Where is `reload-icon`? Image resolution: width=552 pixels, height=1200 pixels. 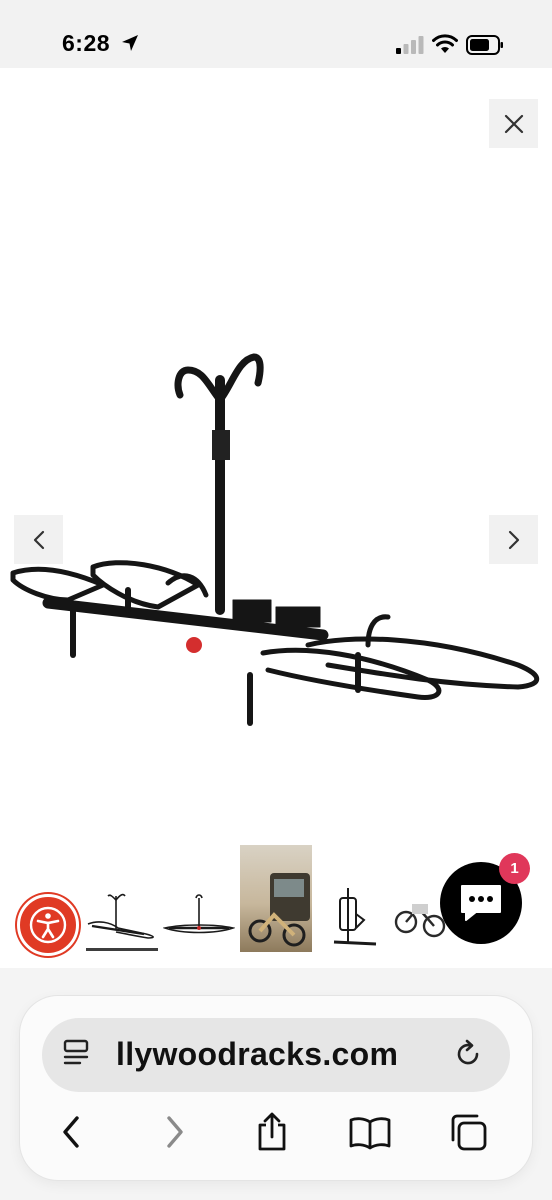
reload-icon is located at coordinates (468, 1054).